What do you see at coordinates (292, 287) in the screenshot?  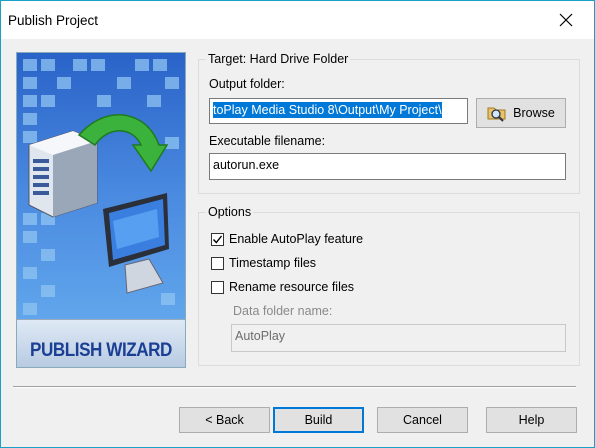 I see `rename-resource-label: Rename resource files` at bounding box center [292, 287].